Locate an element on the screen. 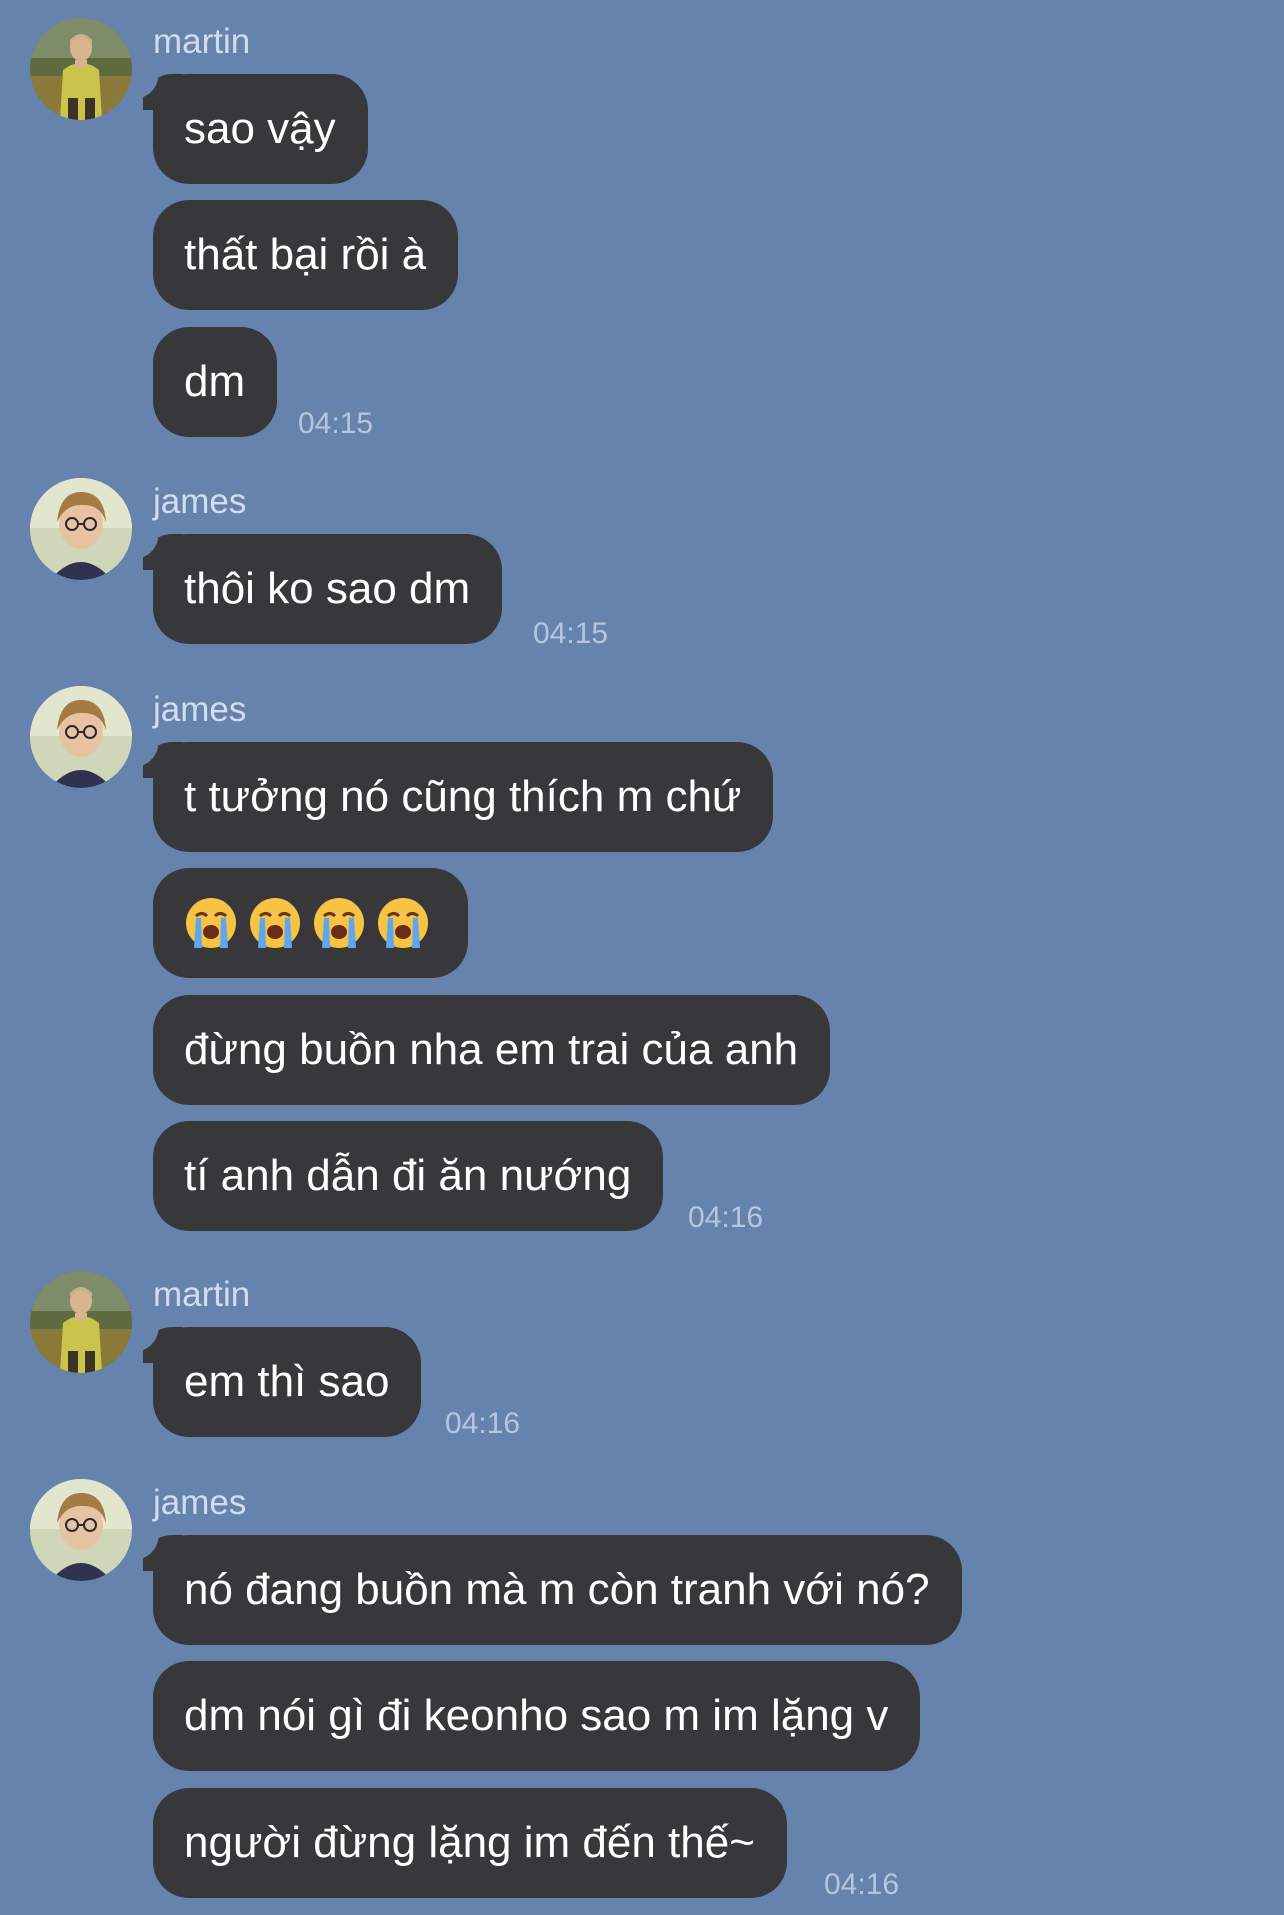 Image resolution: width=1284 pixels, height=1915 pixels. message-text: t tưởng nó cũng thích m chứ is located at coordinates (463, 796).